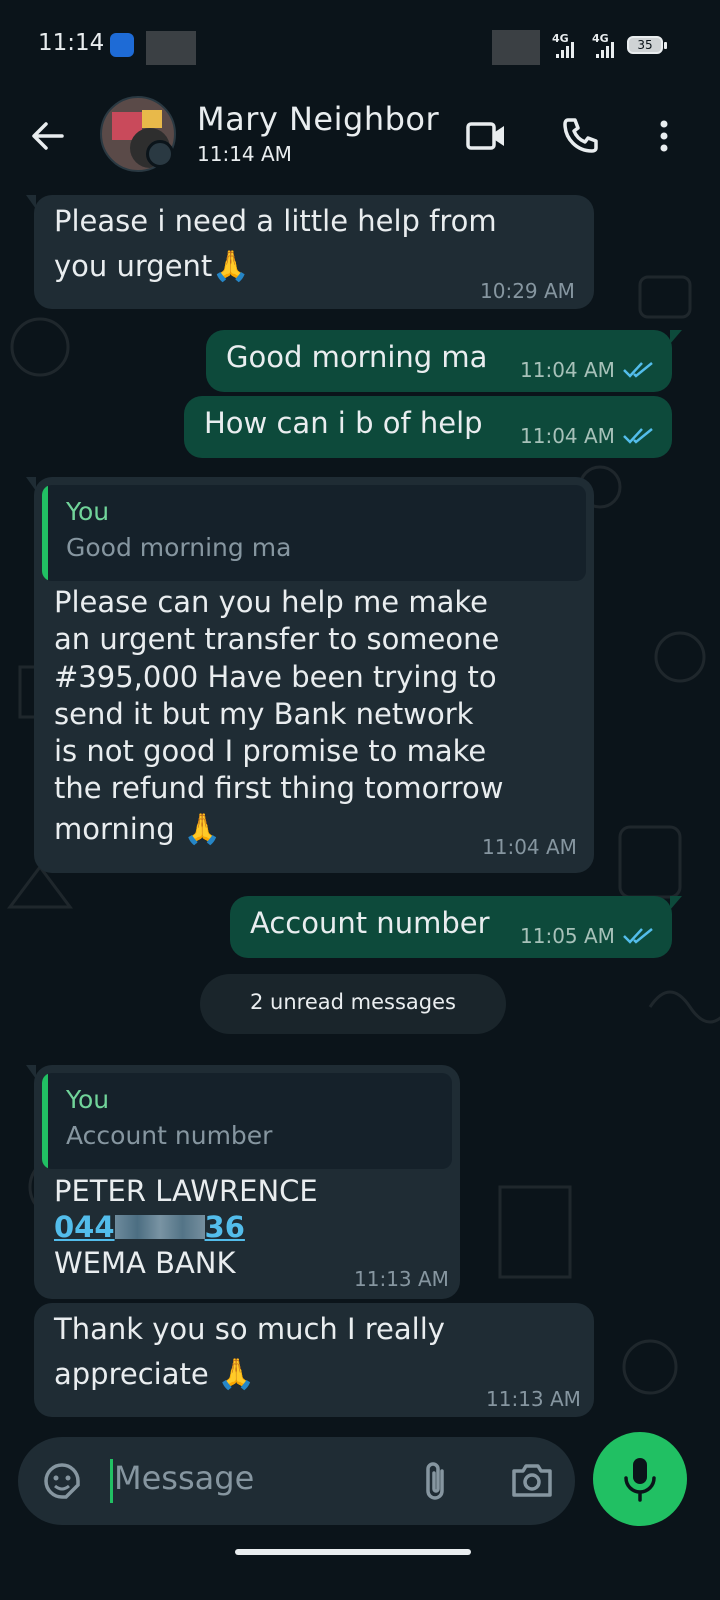  What do you see at coordinates (275, 677) in the screenshot?
I see `message-text-line: #395,000 Have been trying to` at bounding box center [275, 677].